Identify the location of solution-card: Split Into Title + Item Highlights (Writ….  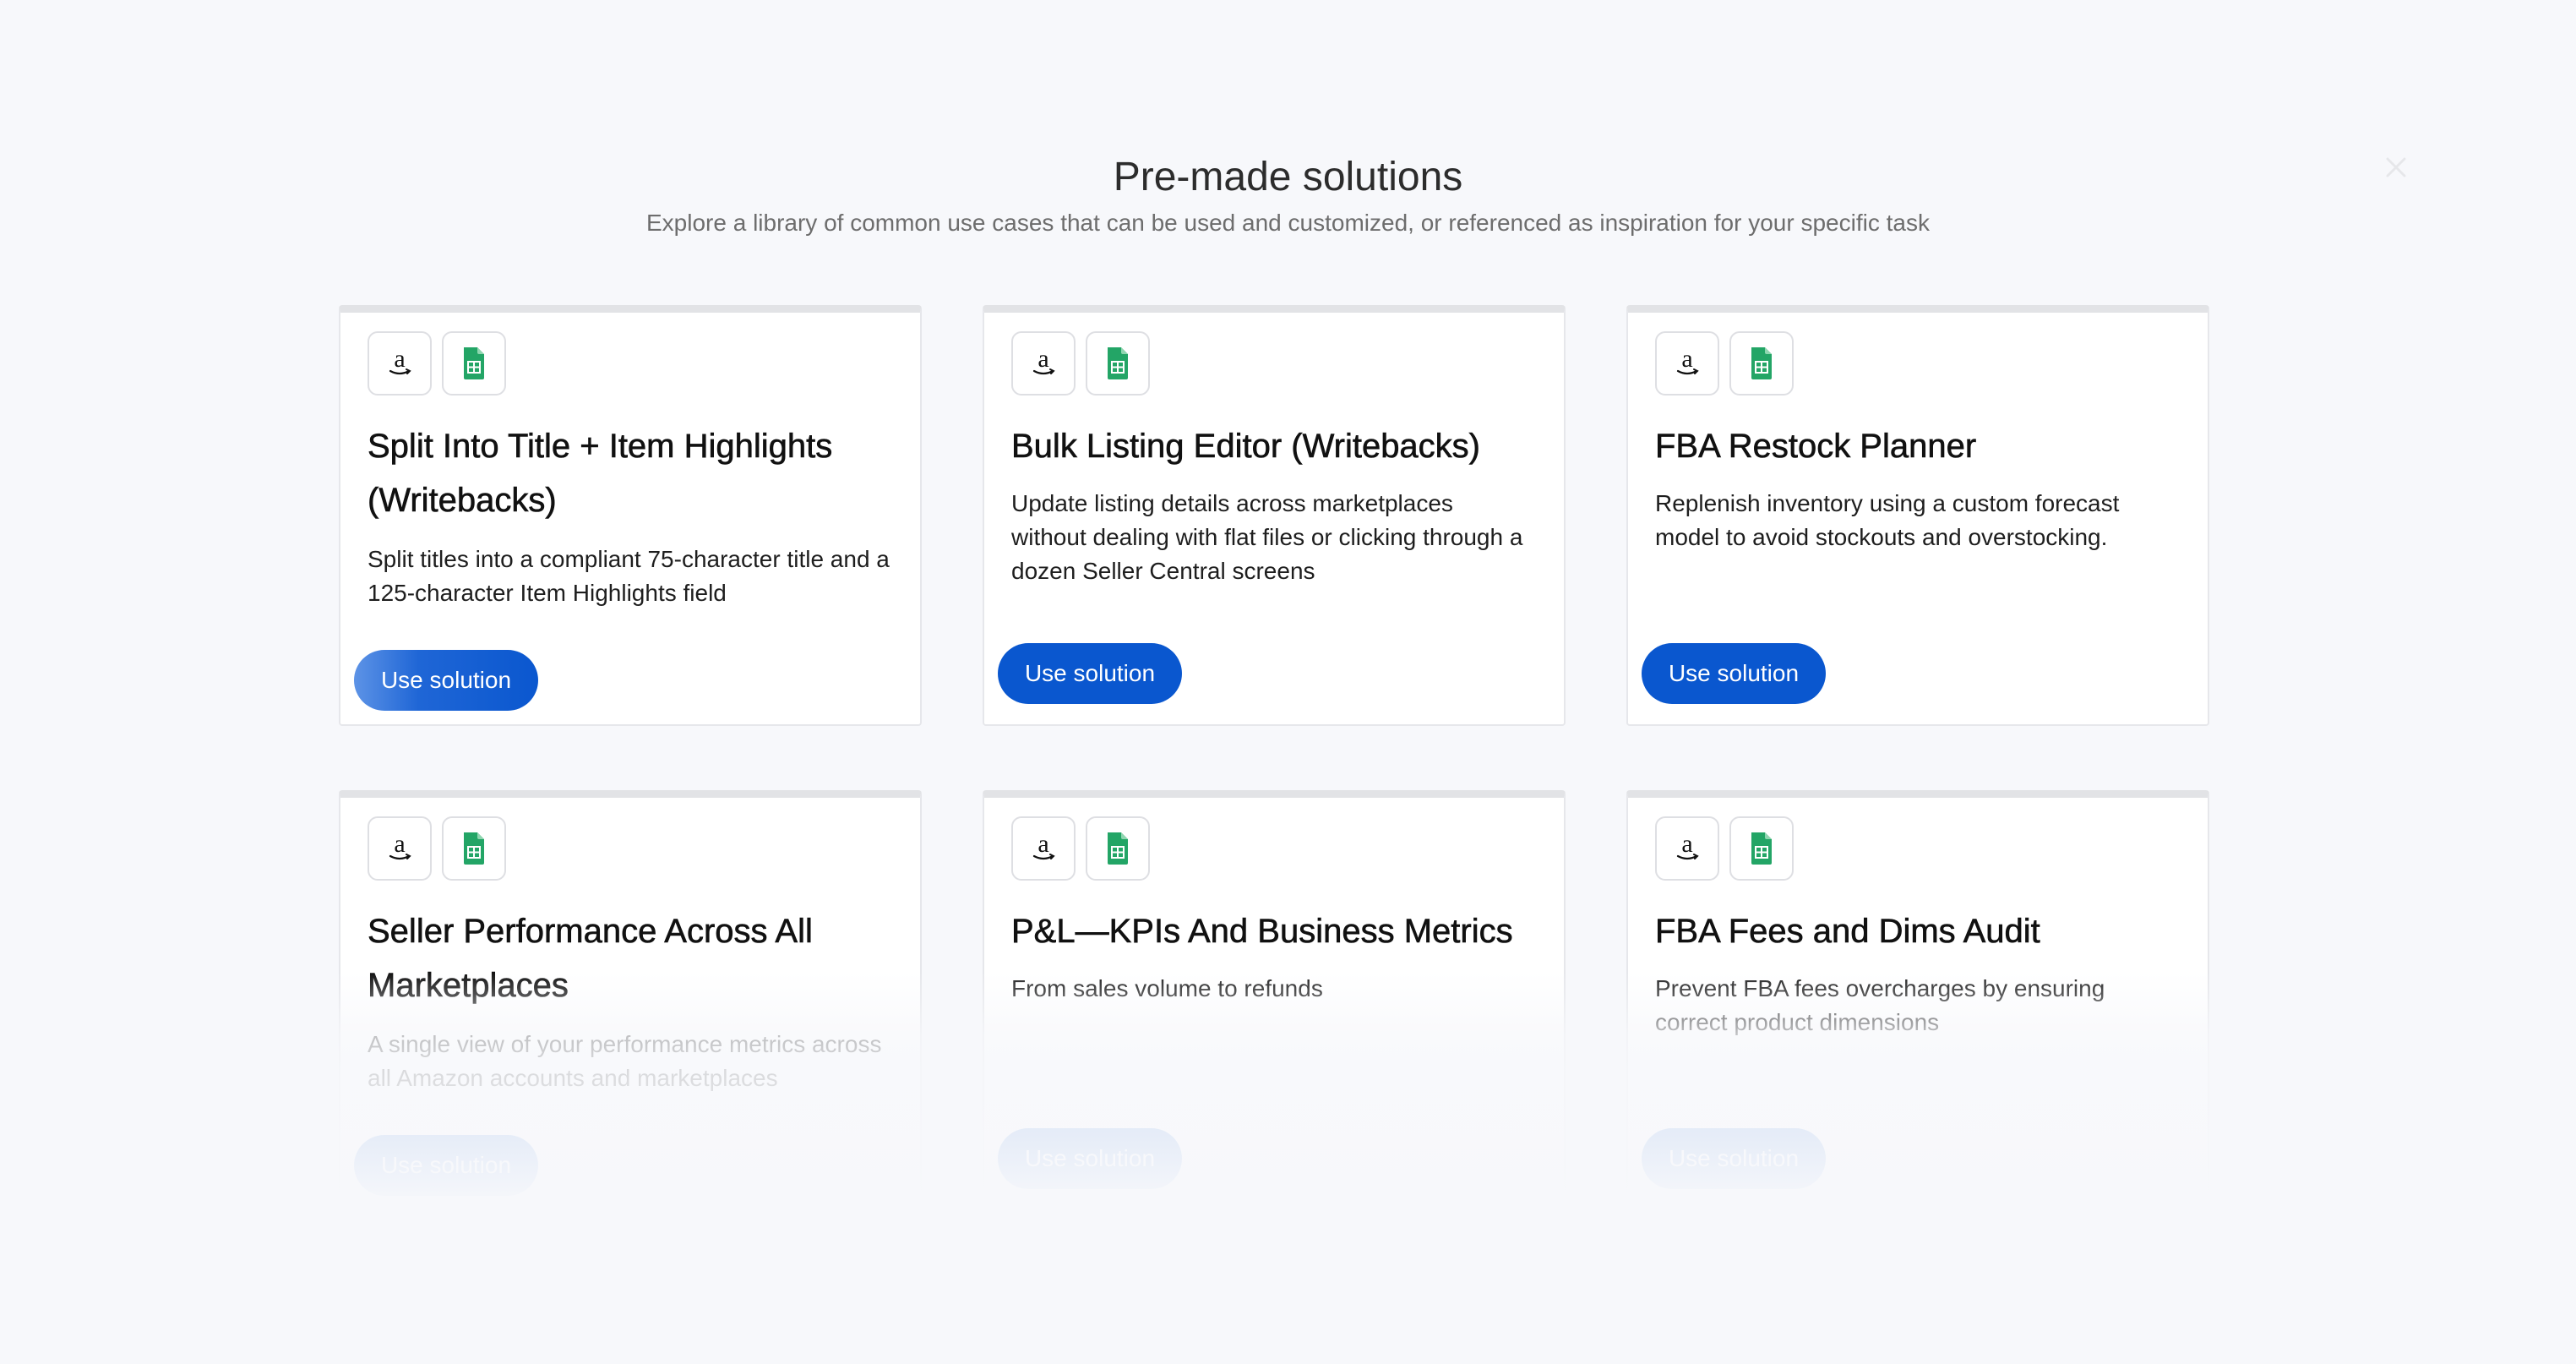
(630, 515).